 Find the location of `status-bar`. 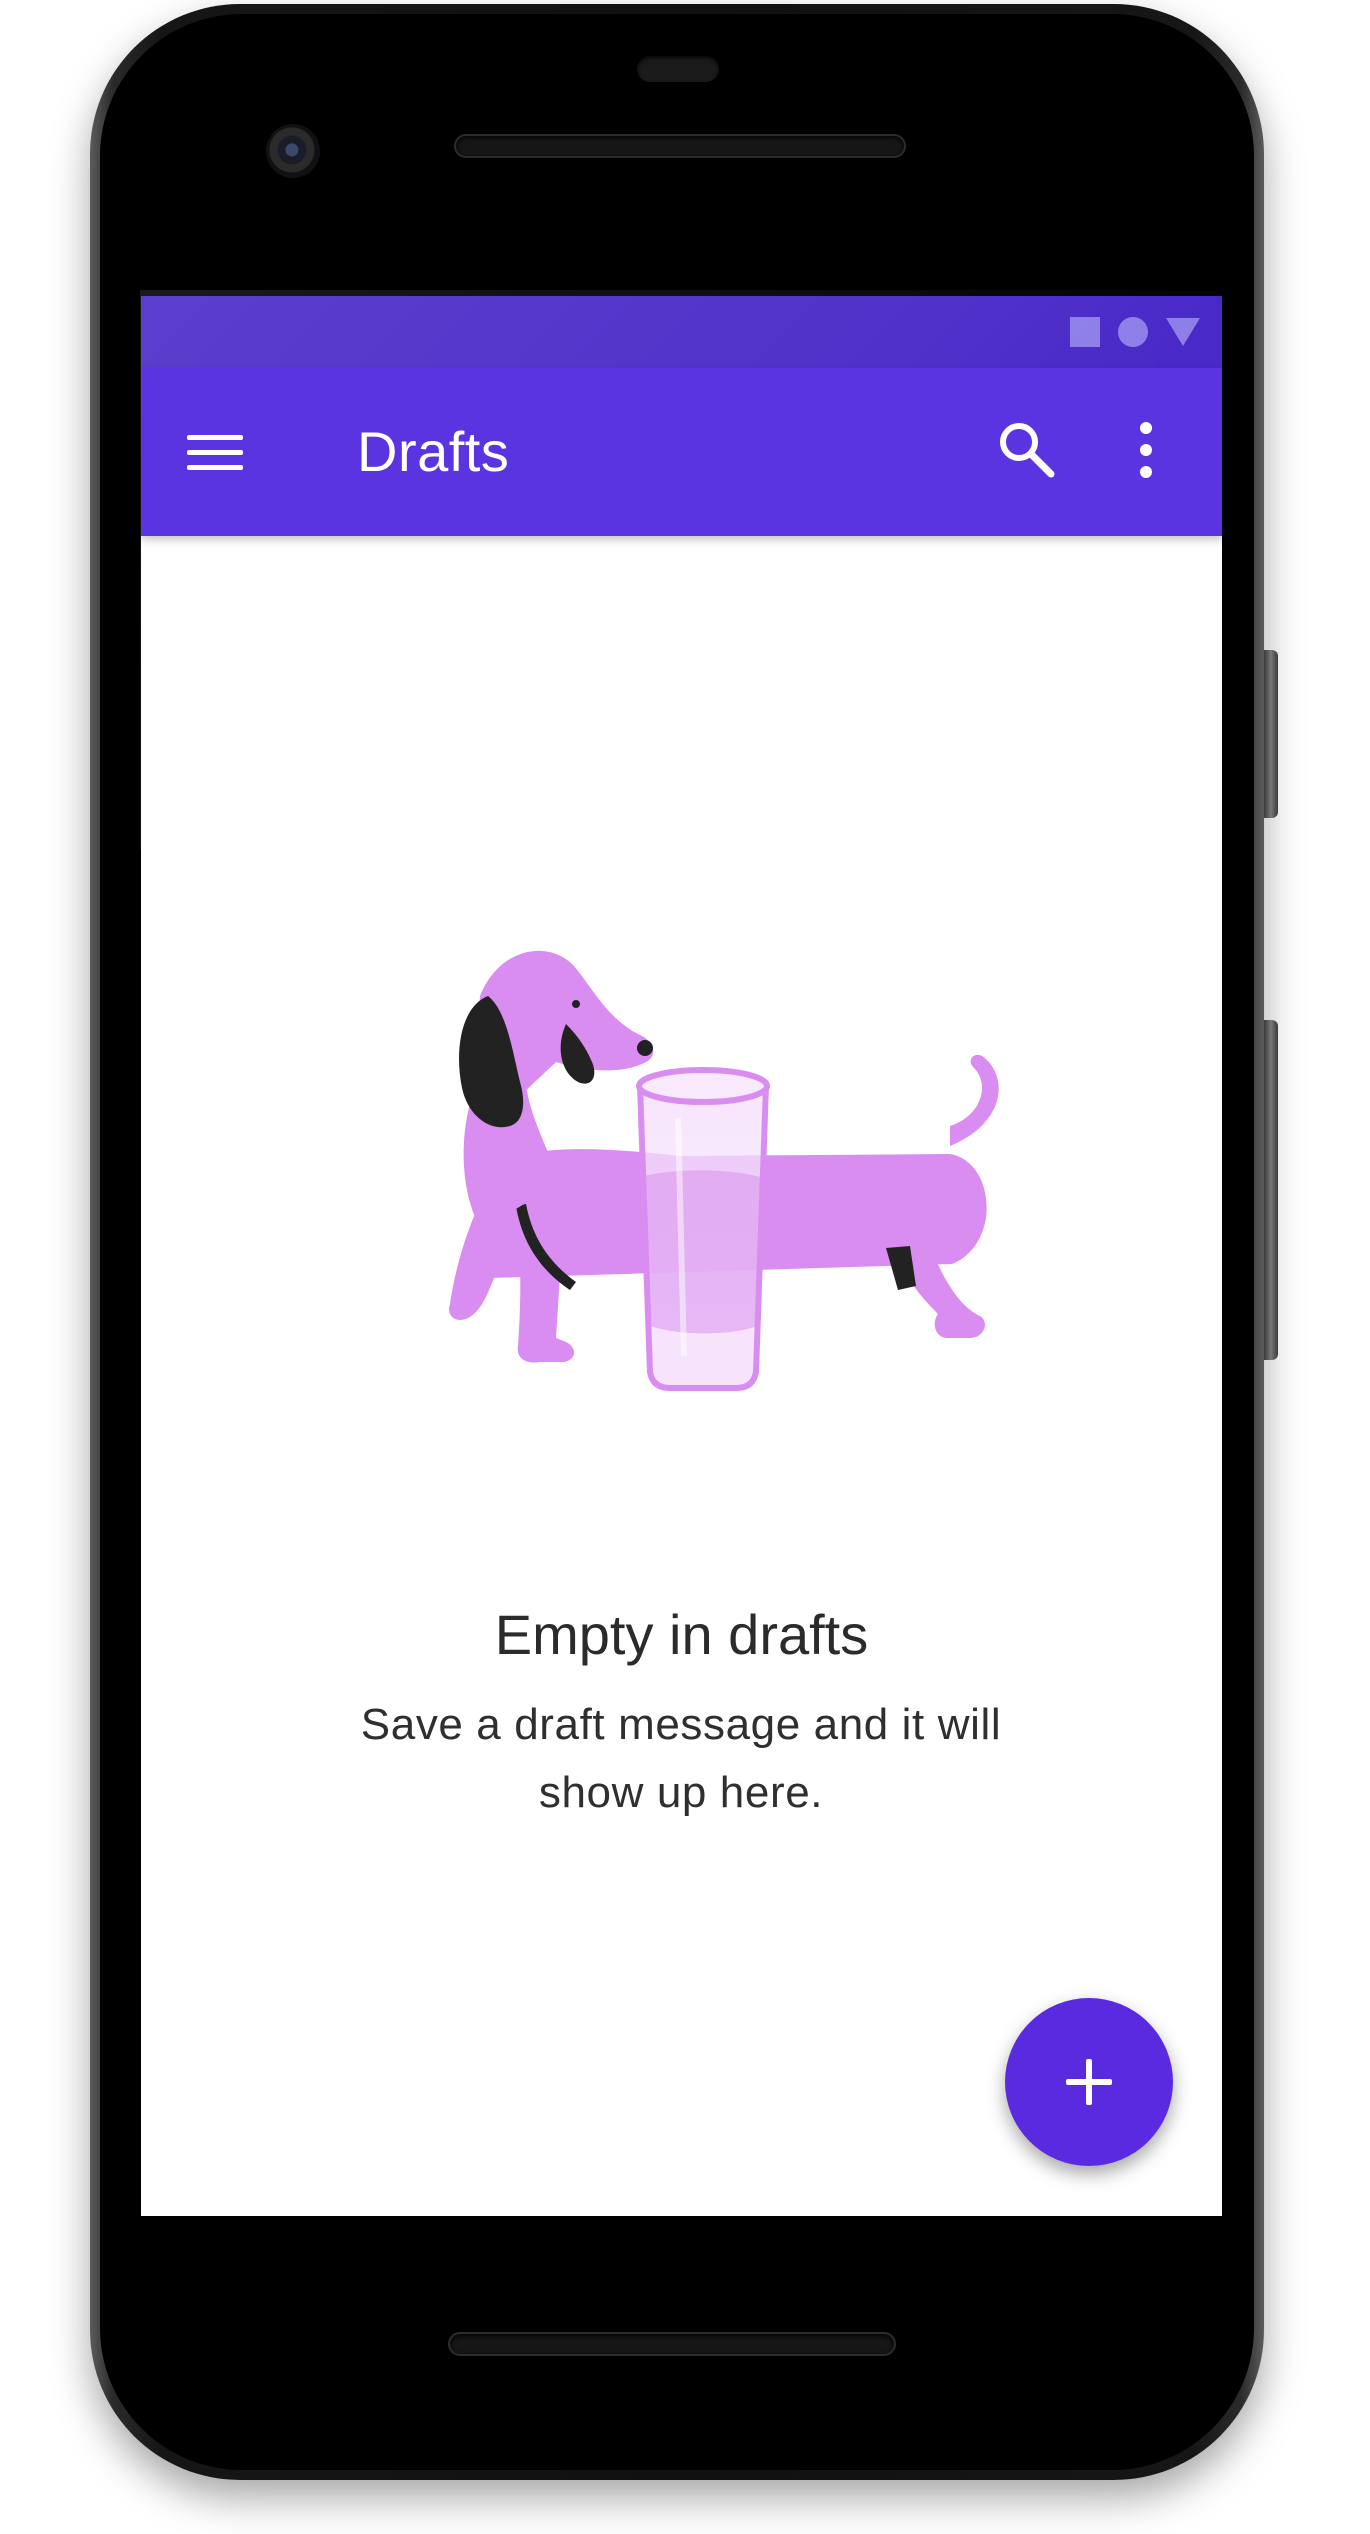

status-bar is located at coordinates (681, 332).